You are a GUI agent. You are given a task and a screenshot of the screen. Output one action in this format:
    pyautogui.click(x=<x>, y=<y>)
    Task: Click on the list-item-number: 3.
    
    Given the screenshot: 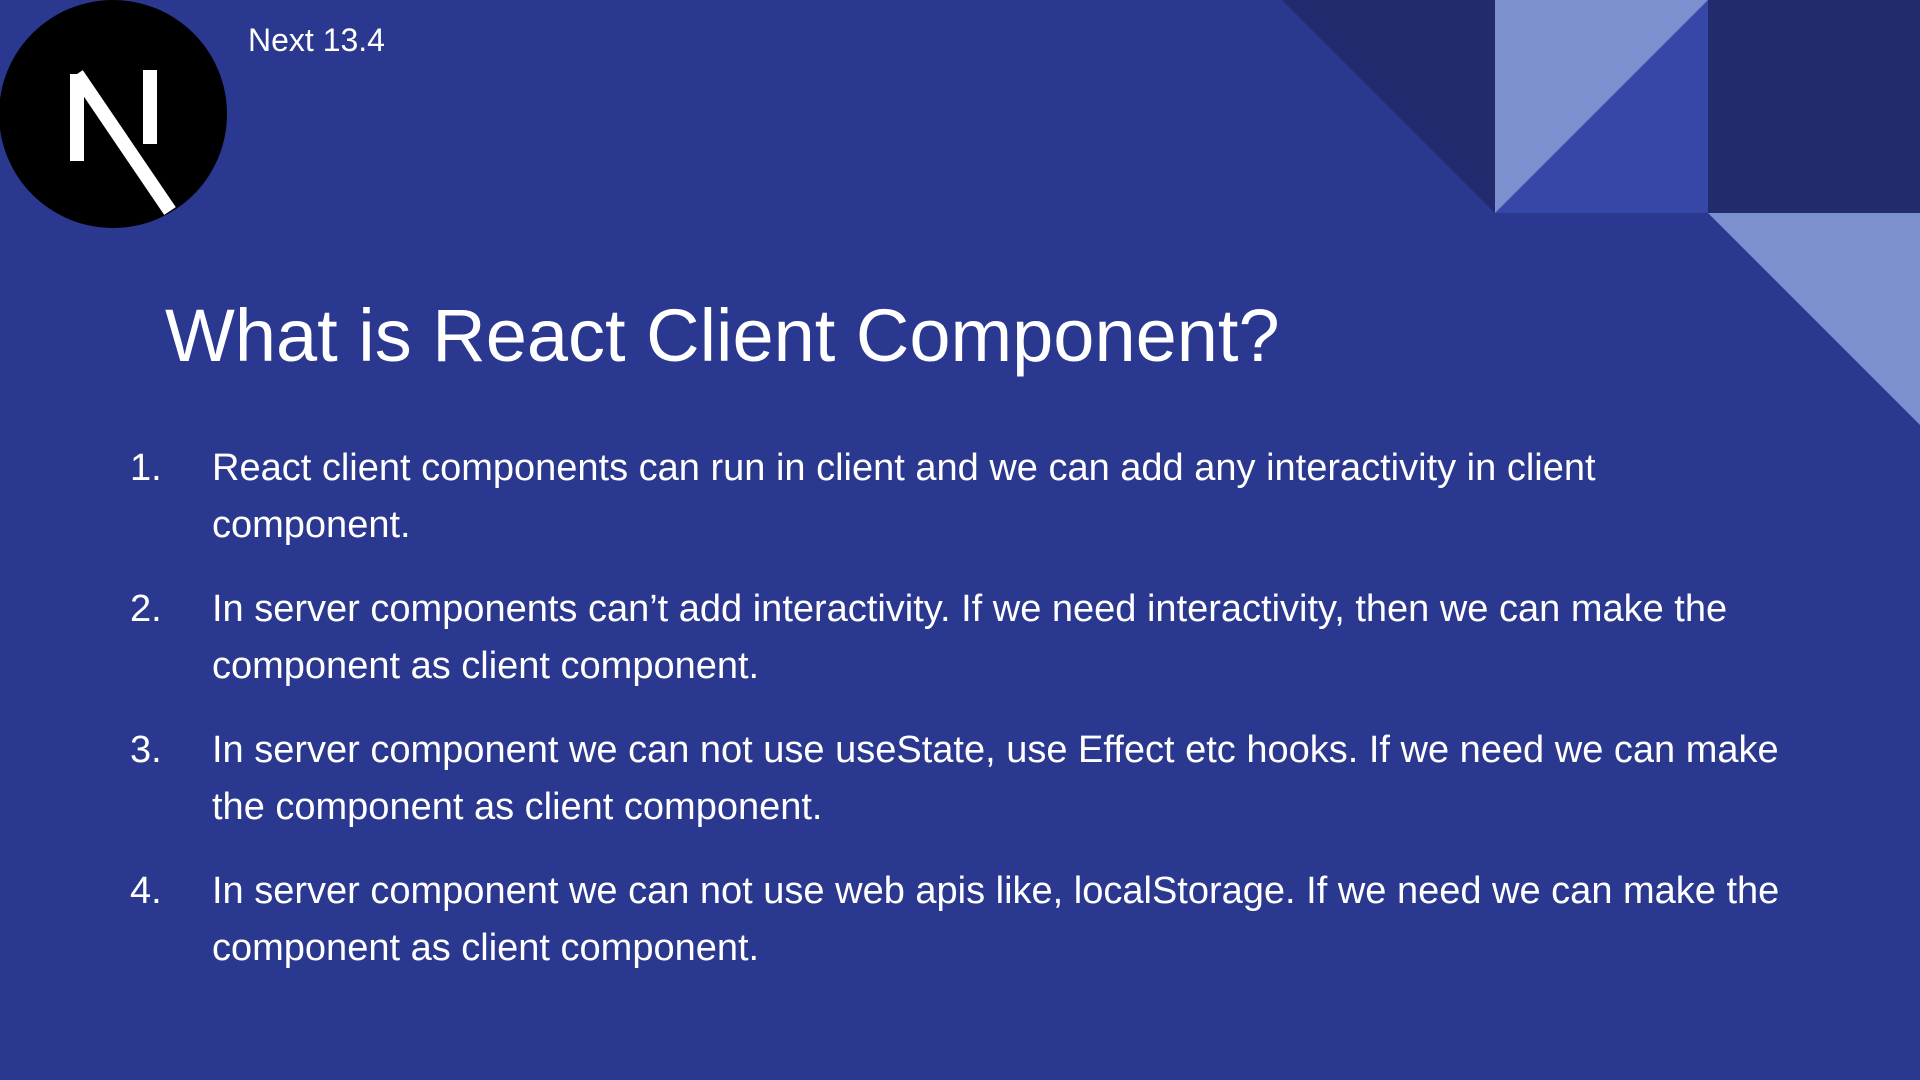 What is the action you would take?
    pyautogui.click(x=146, y=750)
    